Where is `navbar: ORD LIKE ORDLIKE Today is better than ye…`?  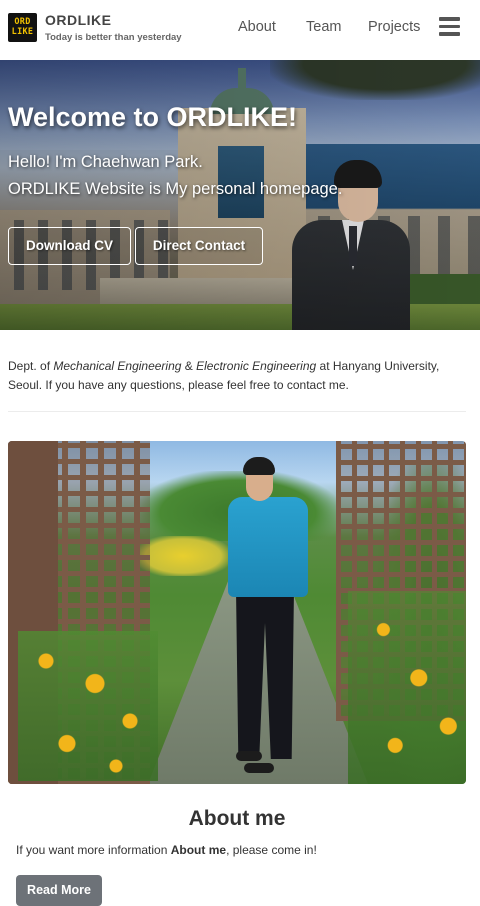
navbar: ORD LIKE ORDLIKE Today is better than ye… is located at coordinates (240, 30).